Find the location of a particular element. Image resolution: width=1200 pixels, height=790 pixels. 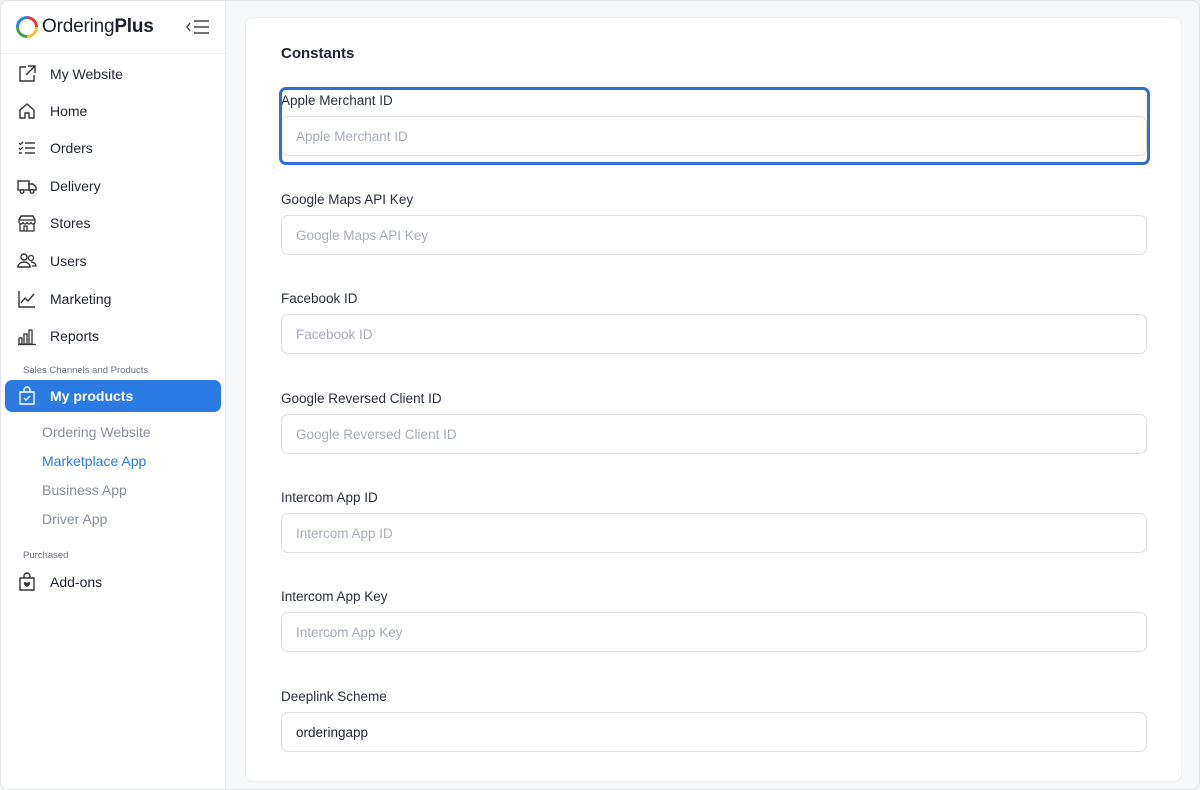

collapse-sidebar-button is located at coordinates (198, 27).